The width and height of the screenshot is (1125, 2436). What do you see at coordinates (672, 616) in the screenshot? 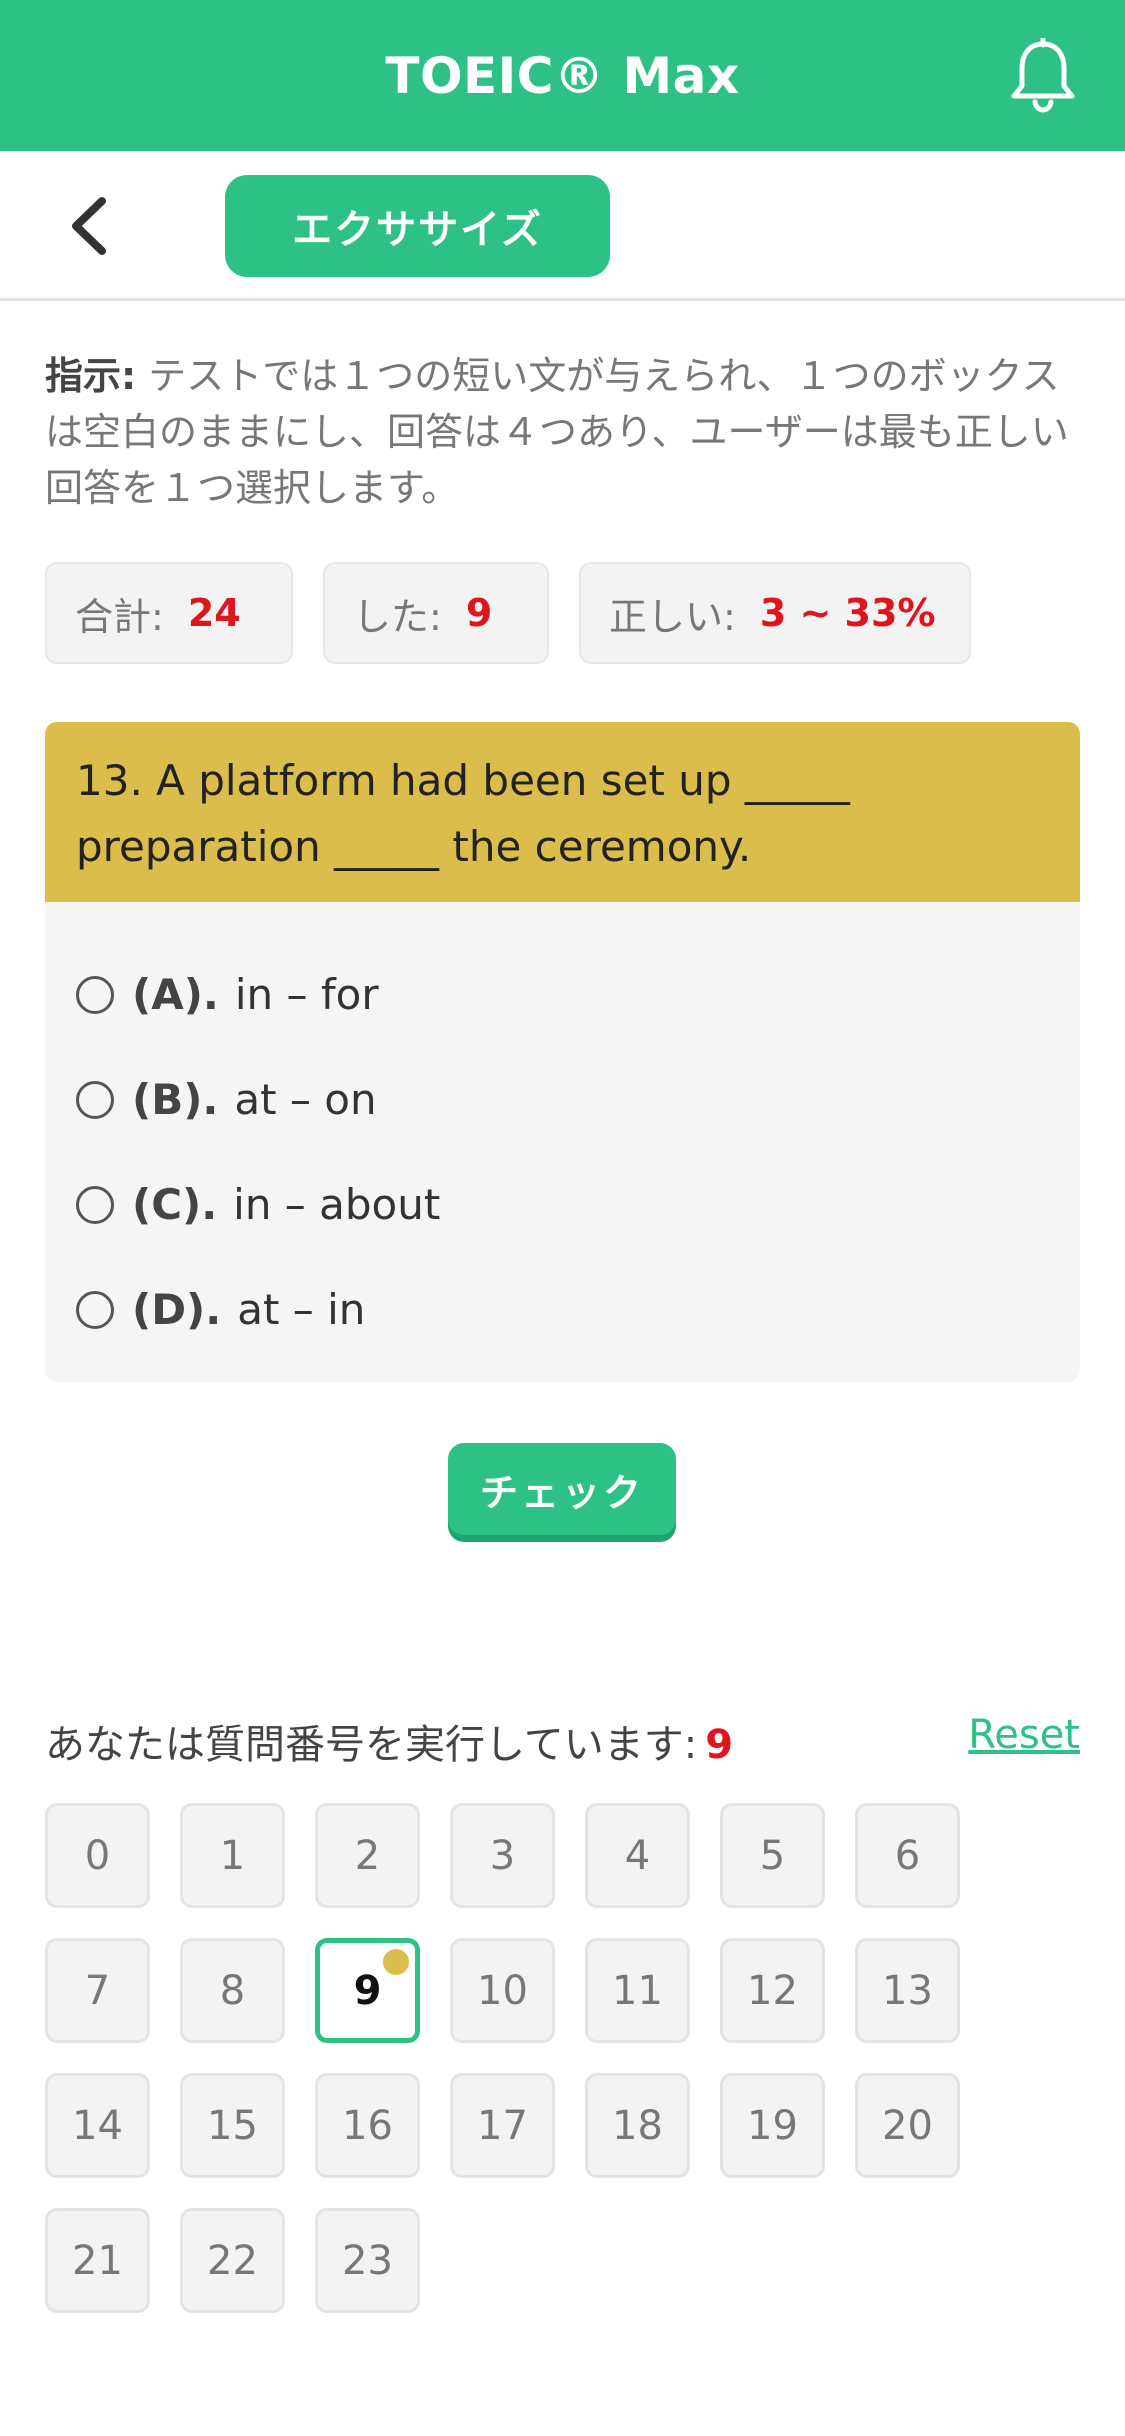
I see `stat-correct-label: 正しい:` at bounding box center [672, 616].